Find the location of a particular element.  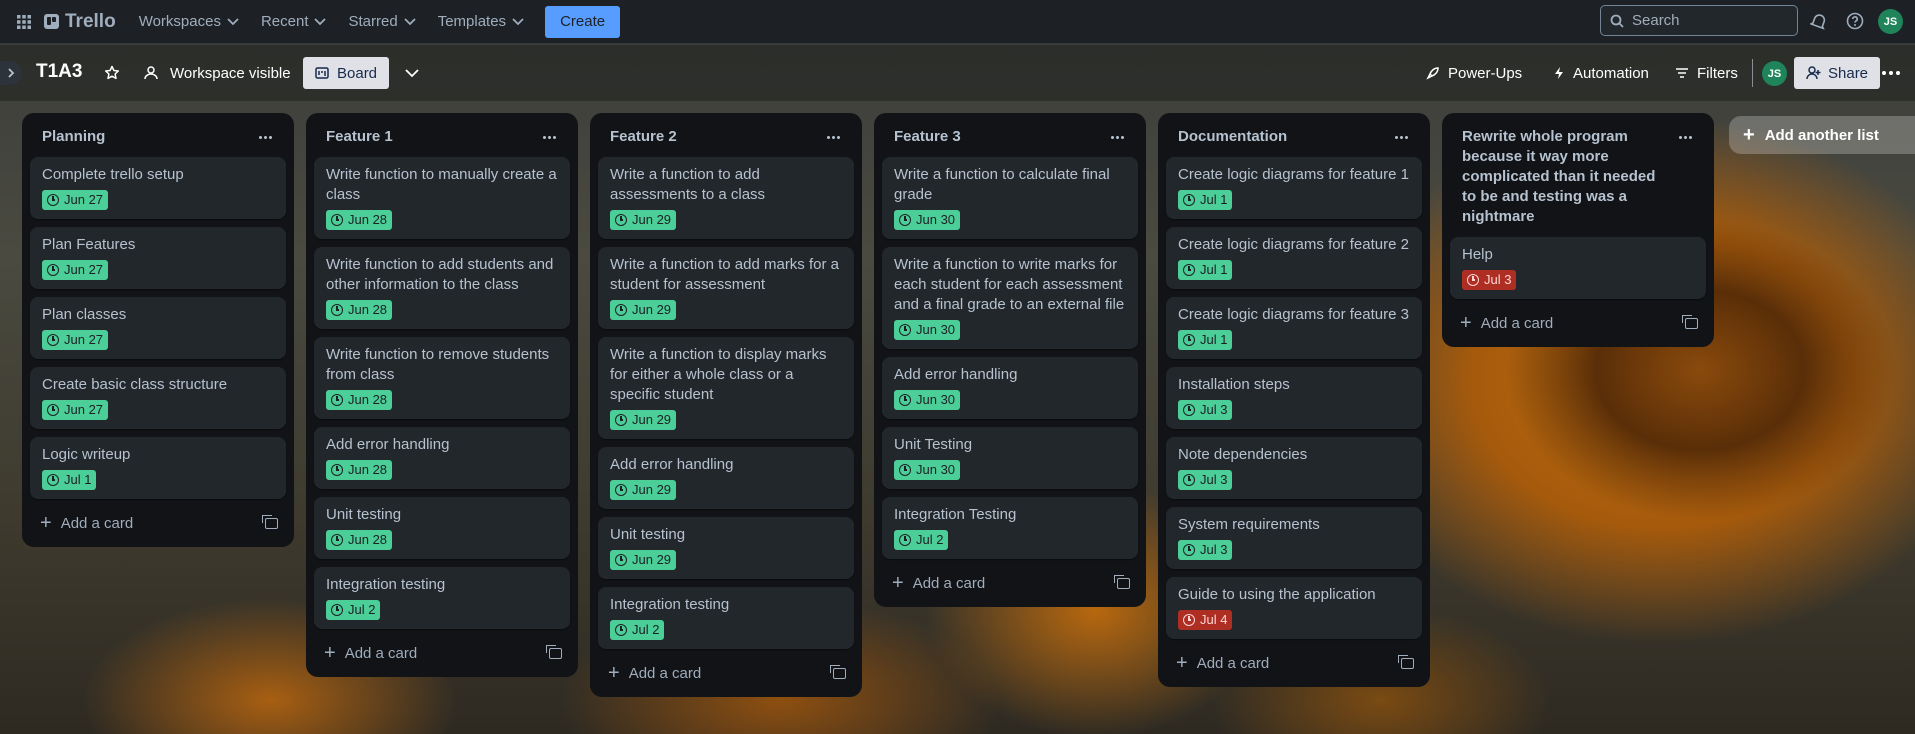

card: Plan Features Jun 27 is located at coordinates (158, 258).